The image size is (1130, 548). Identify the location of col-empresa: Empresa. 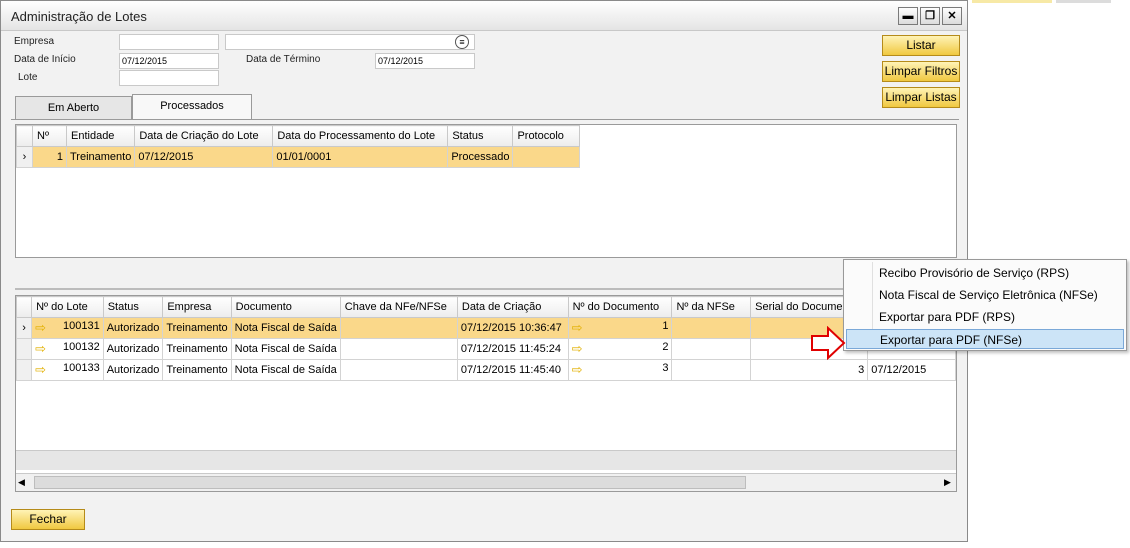
(197, 307).